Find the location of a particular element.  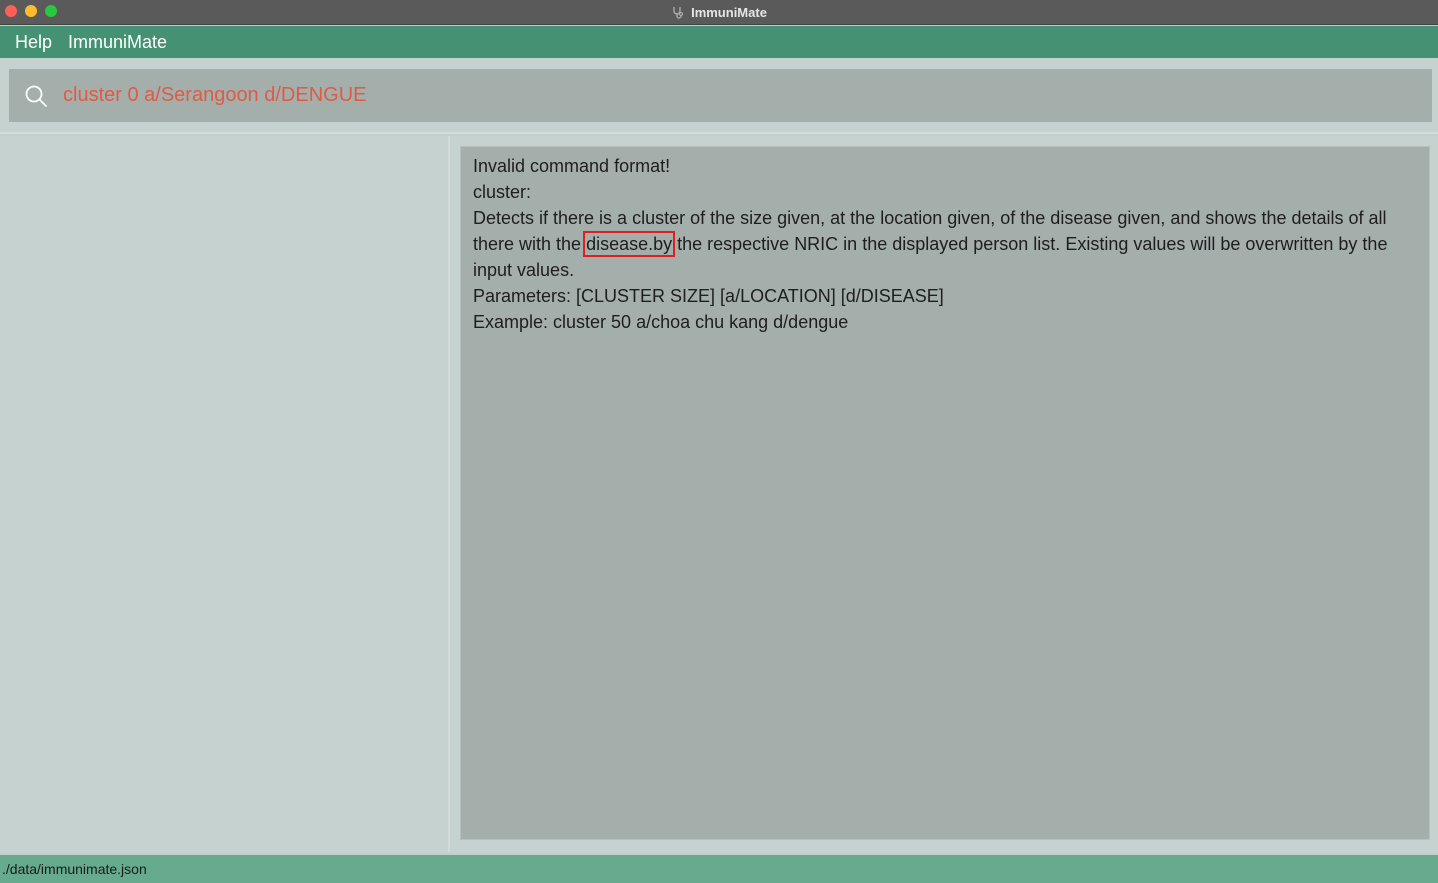

menu-help: Help is located at coordinates (31, 42).